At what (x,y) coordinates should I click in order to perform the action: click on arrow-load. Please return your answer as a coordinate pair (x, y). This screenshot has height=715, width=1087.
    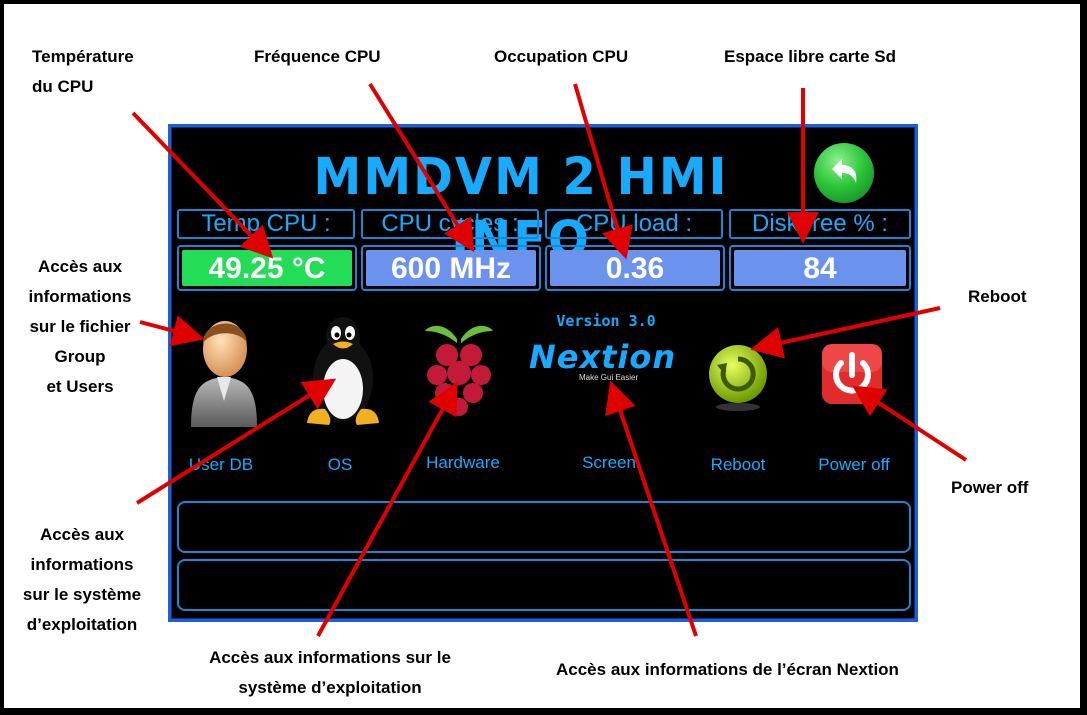
    Looking at the image, I should click on (603, 171).